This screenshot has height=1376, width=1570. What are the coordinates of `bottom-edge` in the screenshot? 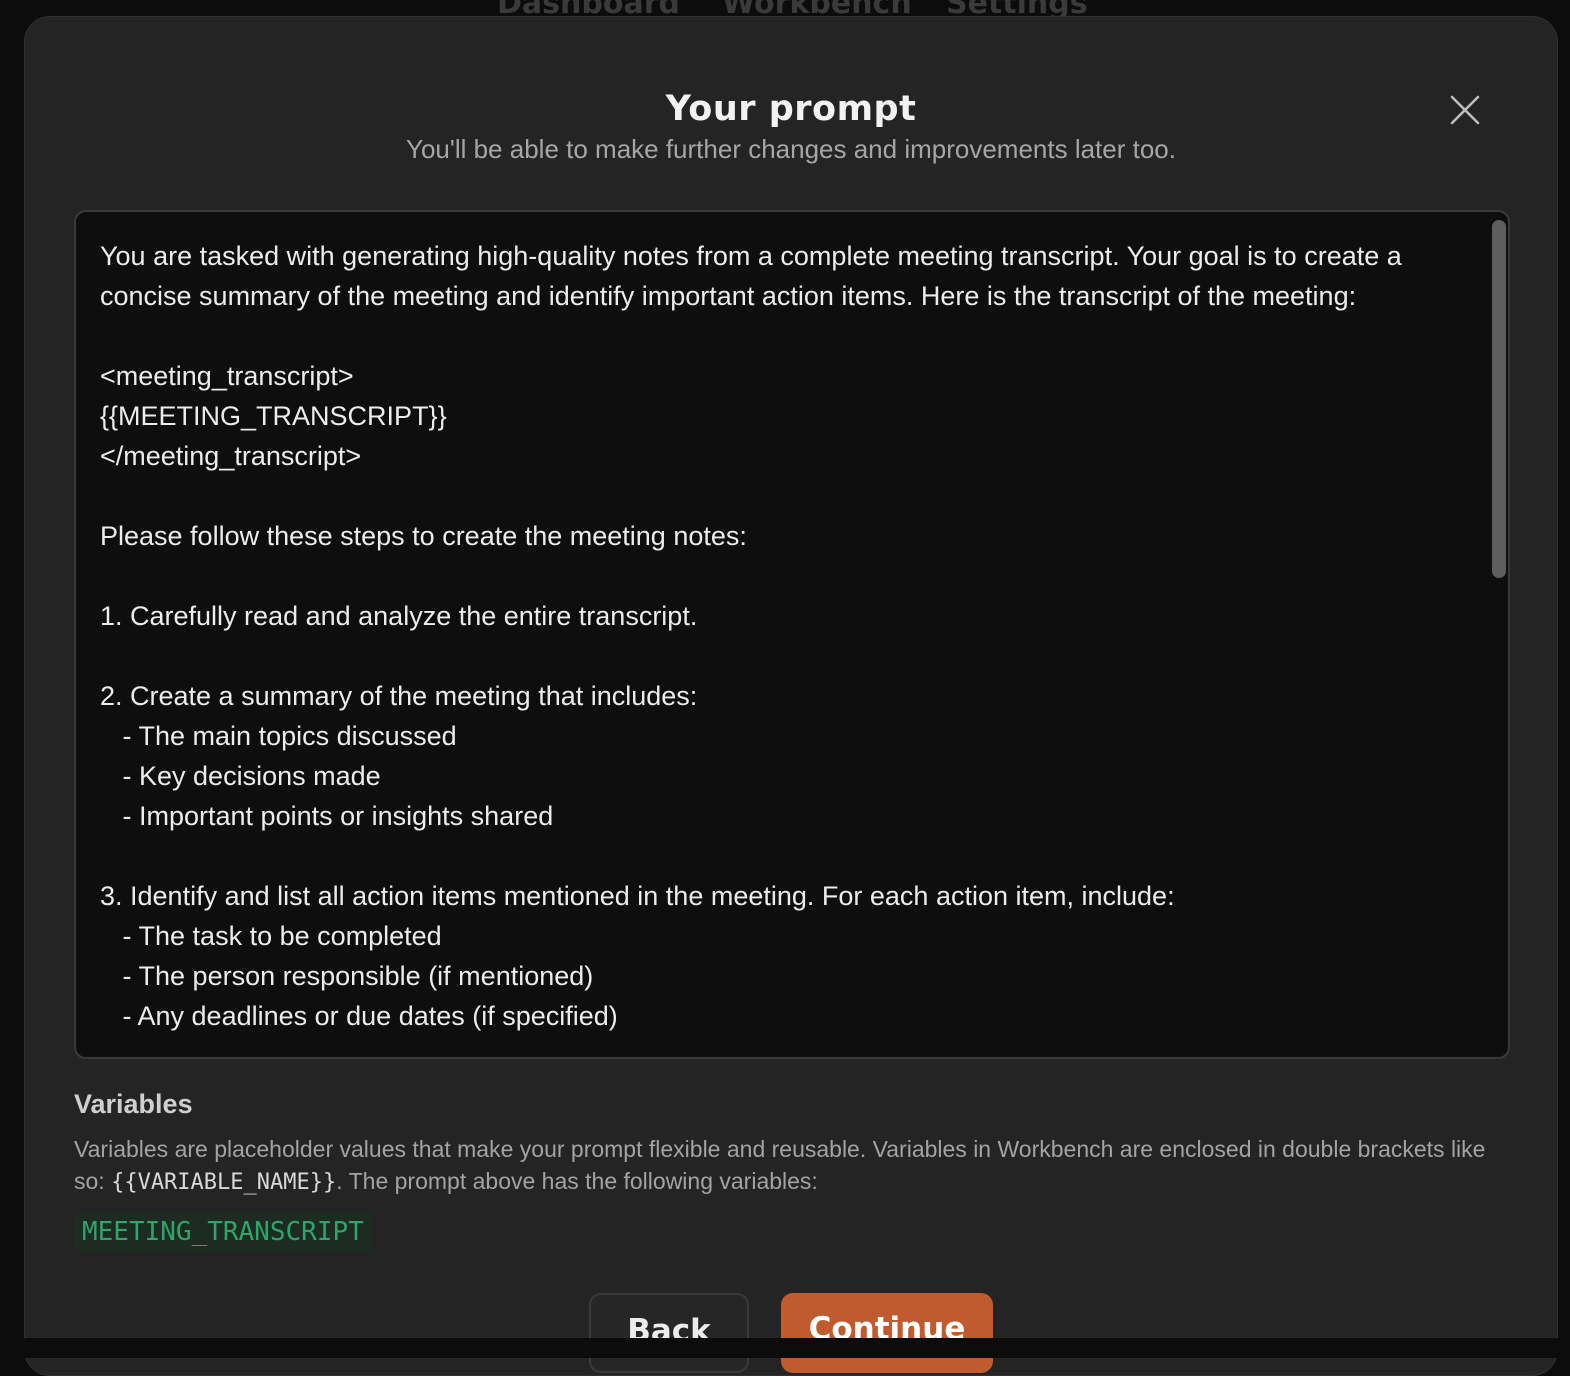 It's located at (785, 1348).